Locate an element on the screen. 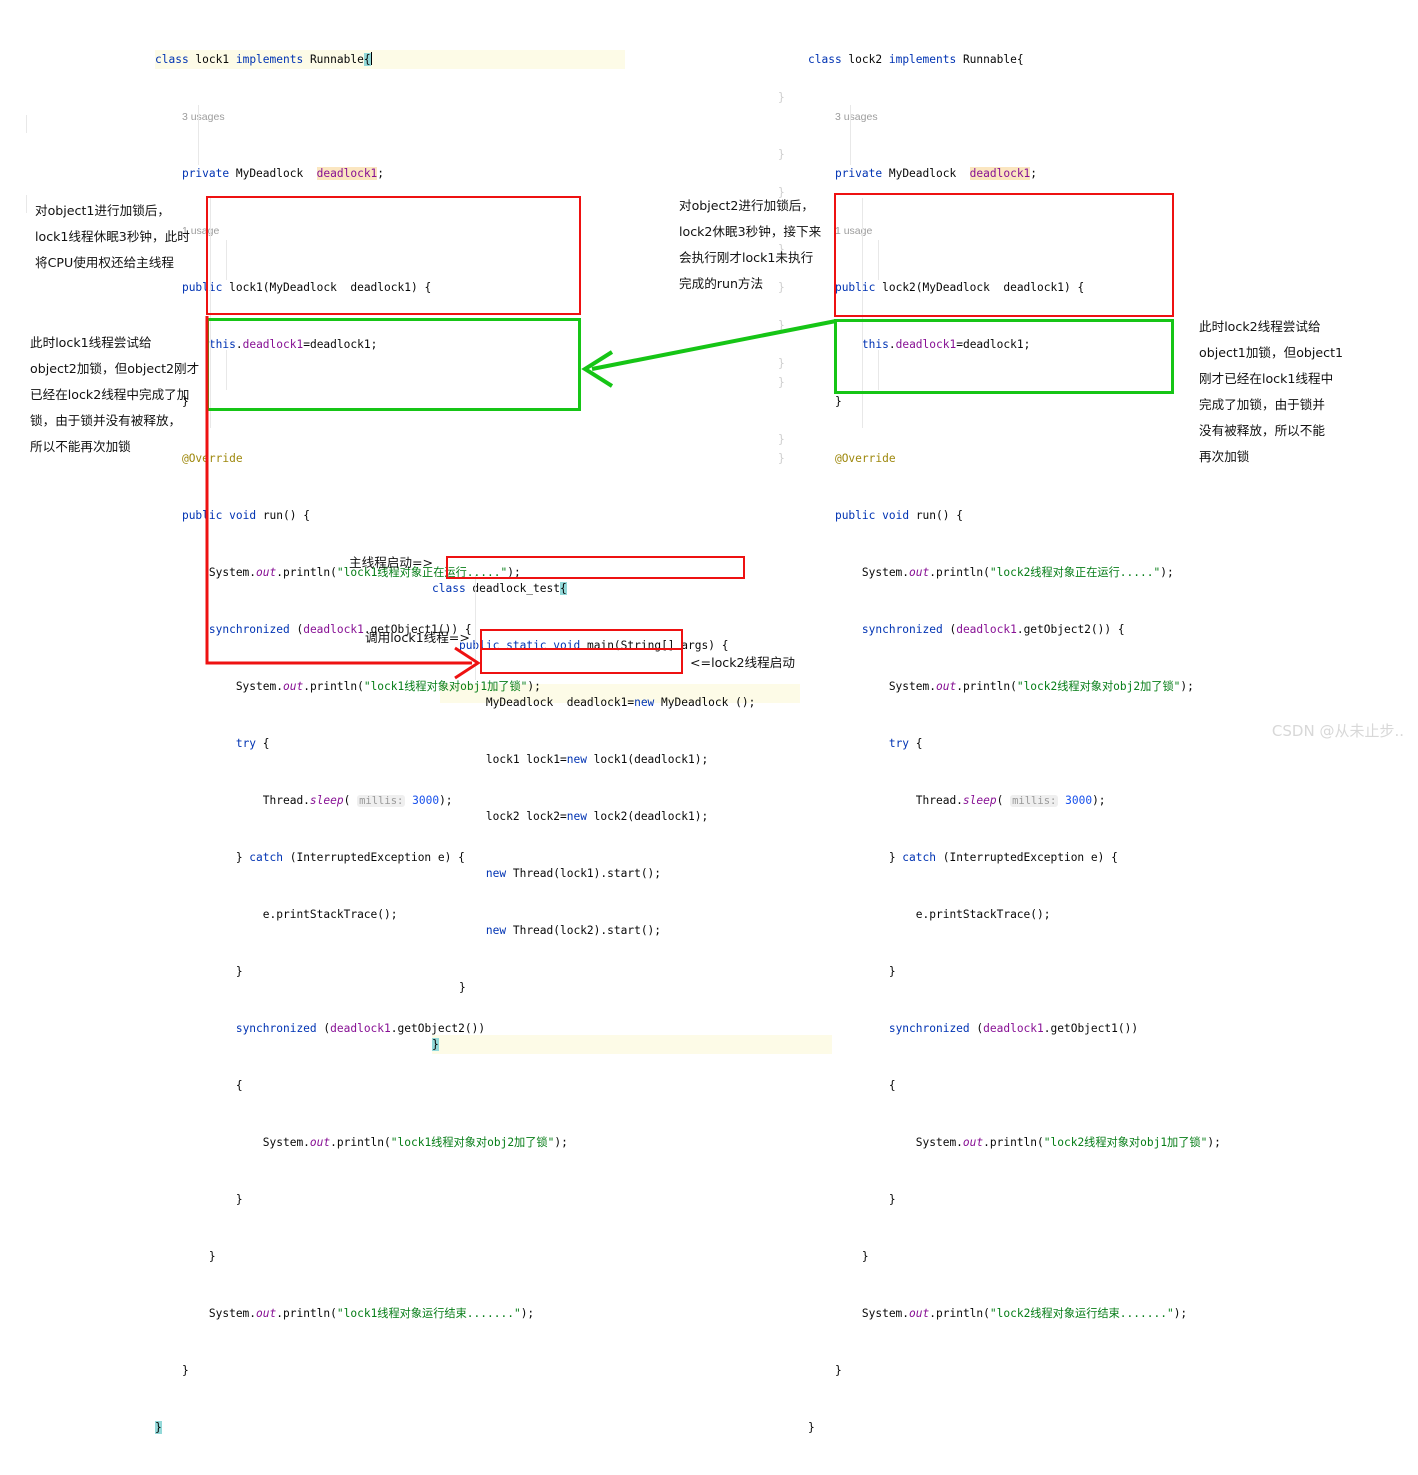  fold-gutter-right-2: } } } } } } is located at coordinates (781, 373).